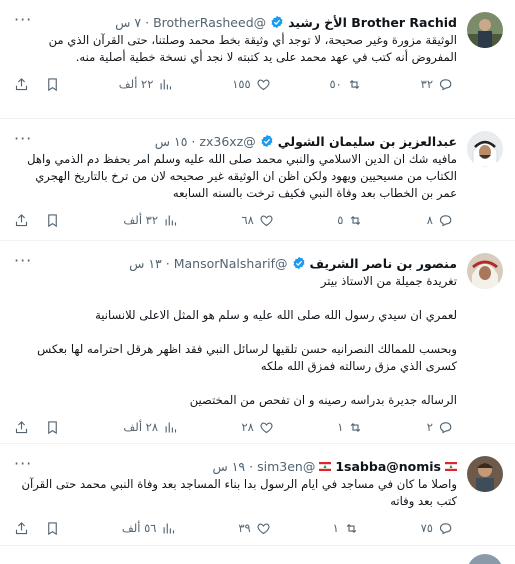 The image size is (515, 564). What do you see at coordinates (235, 427) in the screenshot?
I see `action-bar: ٢٨ ألف ٢٨ ١ ٢` at bounding box center [235, 427].